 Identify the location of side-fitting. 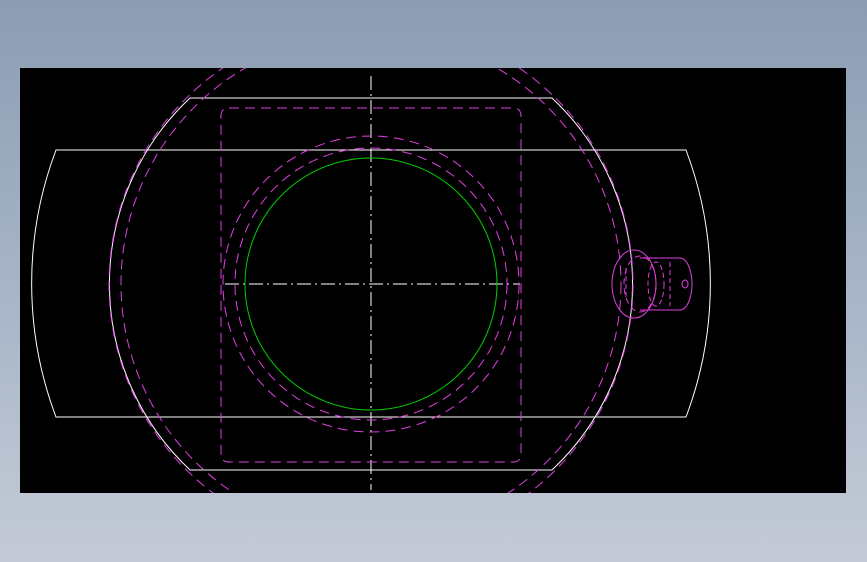
(652, 284).